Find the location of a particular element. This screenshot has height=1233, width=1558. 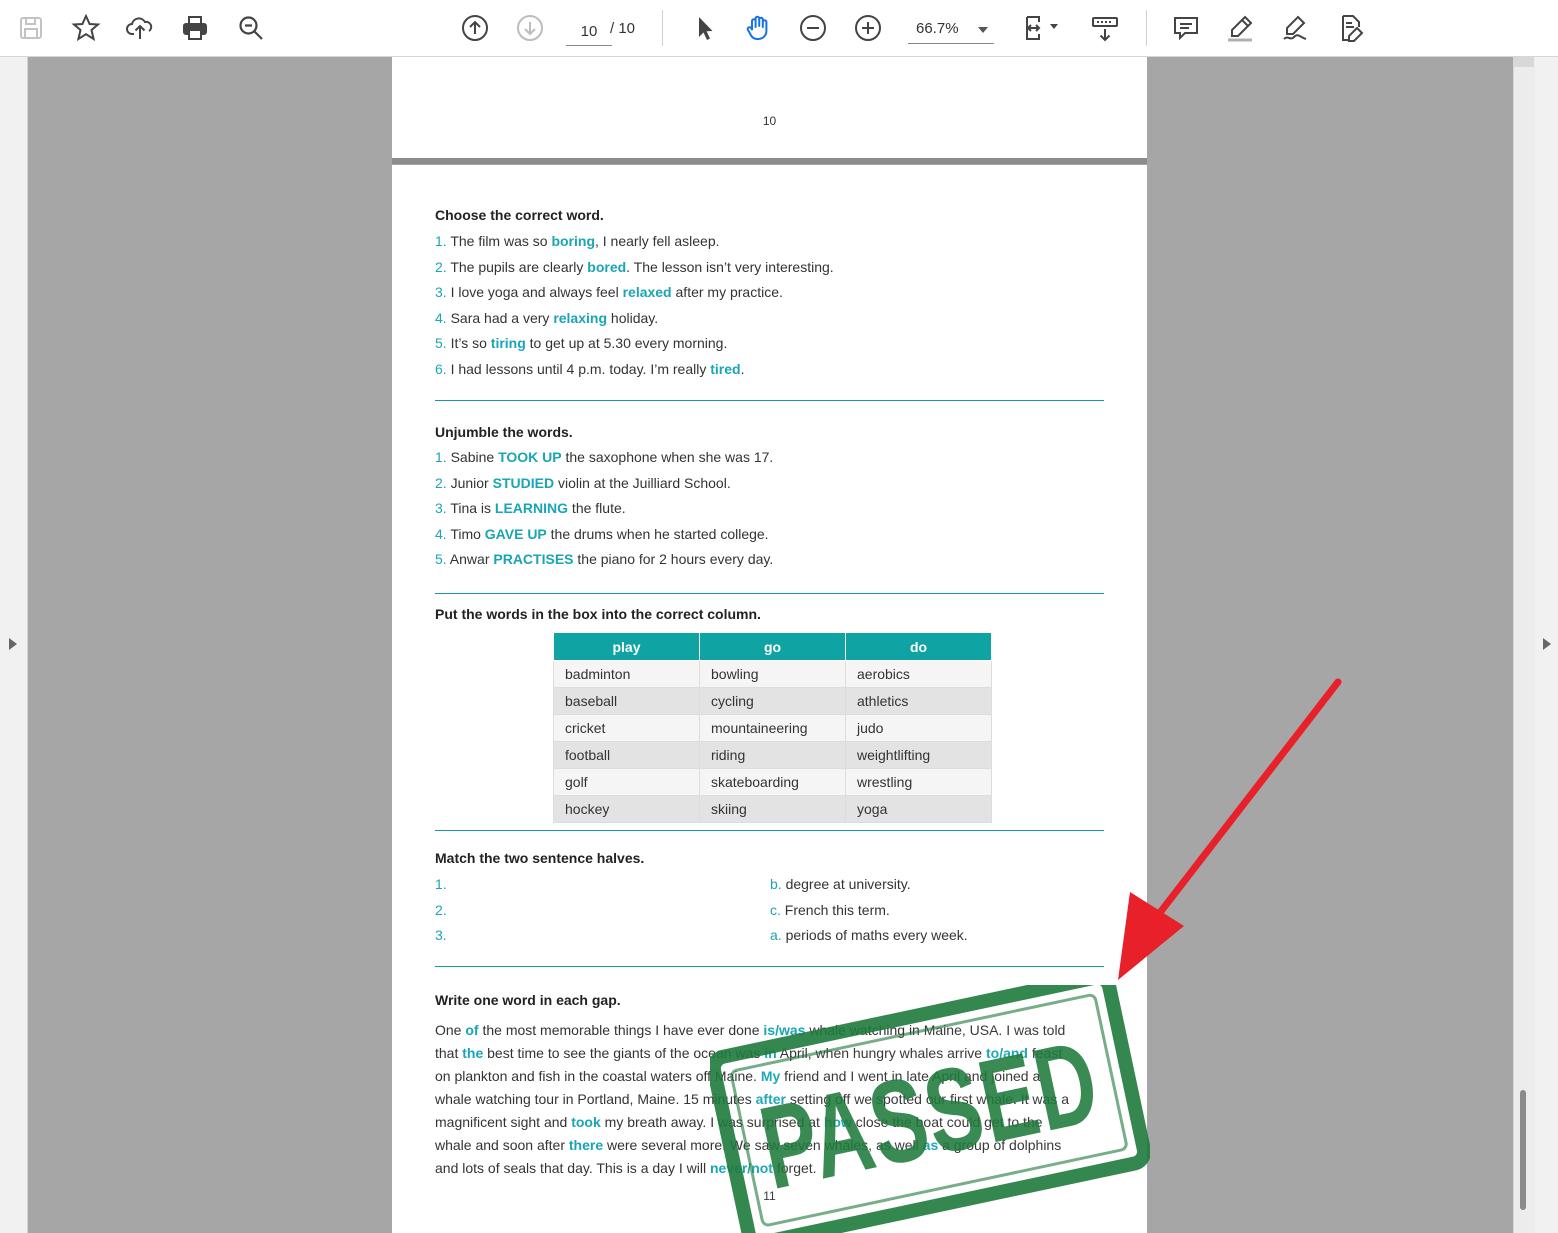

item-text: to get up at 5.30 every morning. is located at coordinates (626, 343).